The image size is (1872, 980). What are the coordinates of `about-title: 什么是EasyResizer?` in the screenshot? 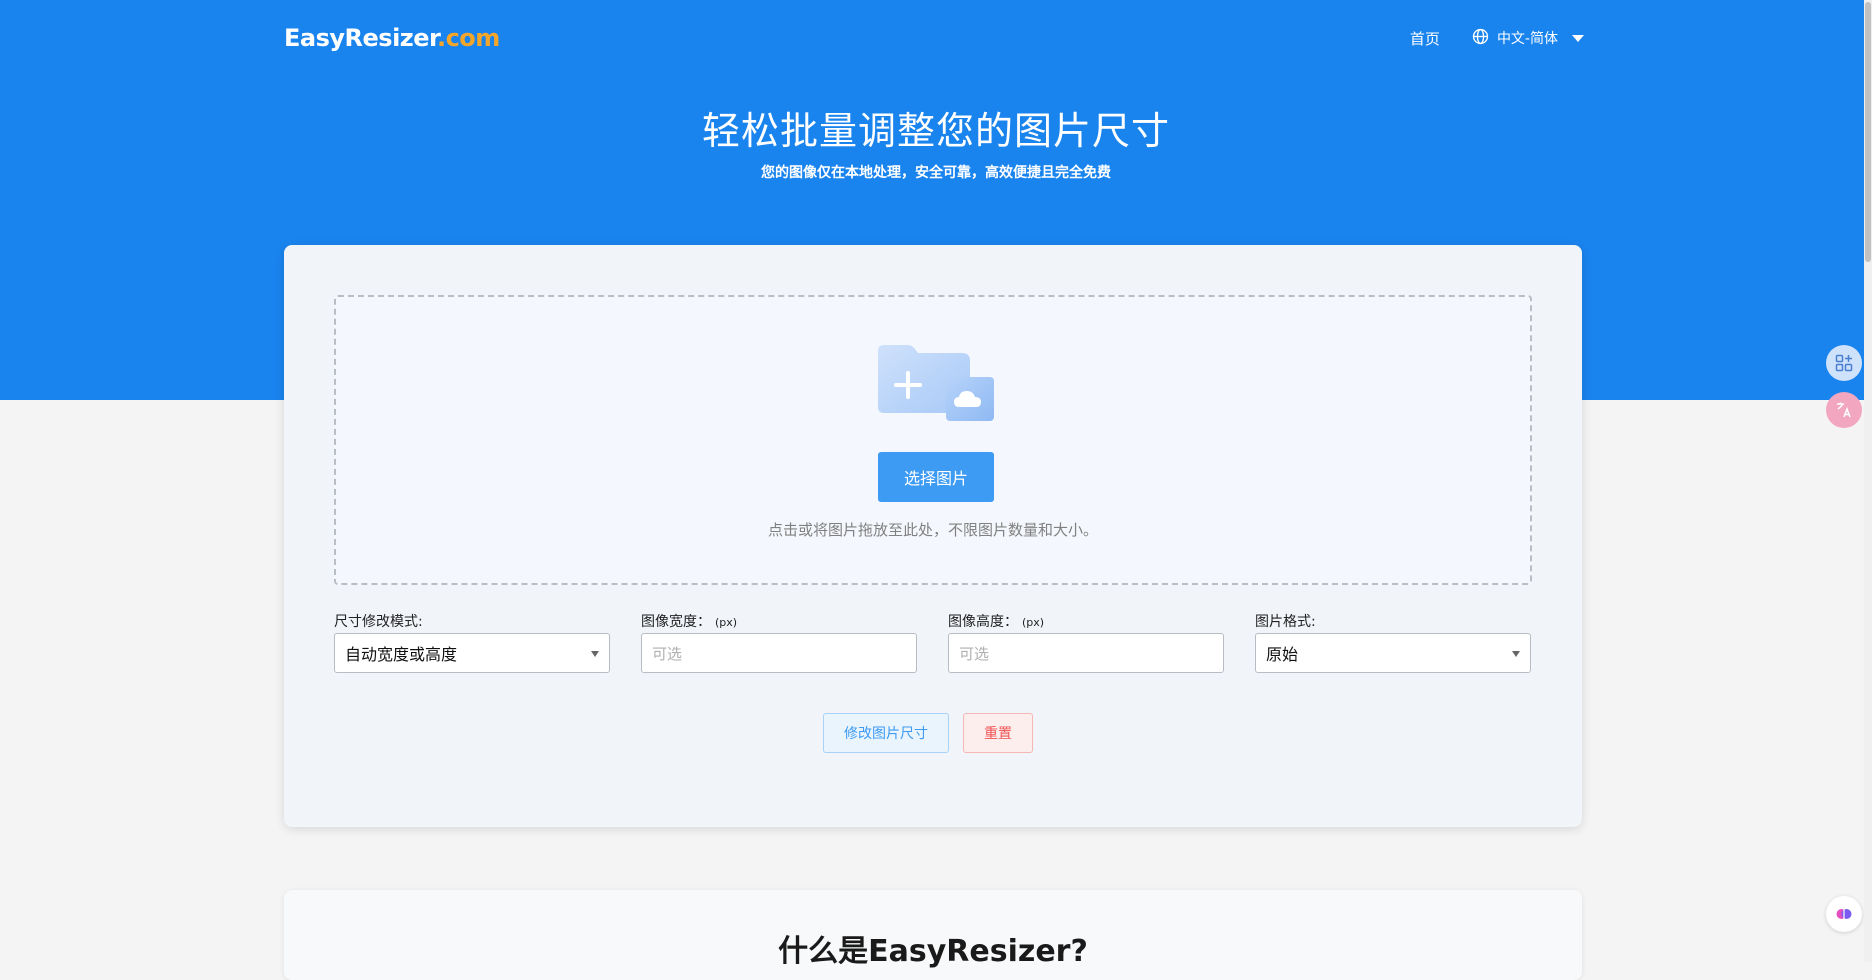 It's located at (933, 951).